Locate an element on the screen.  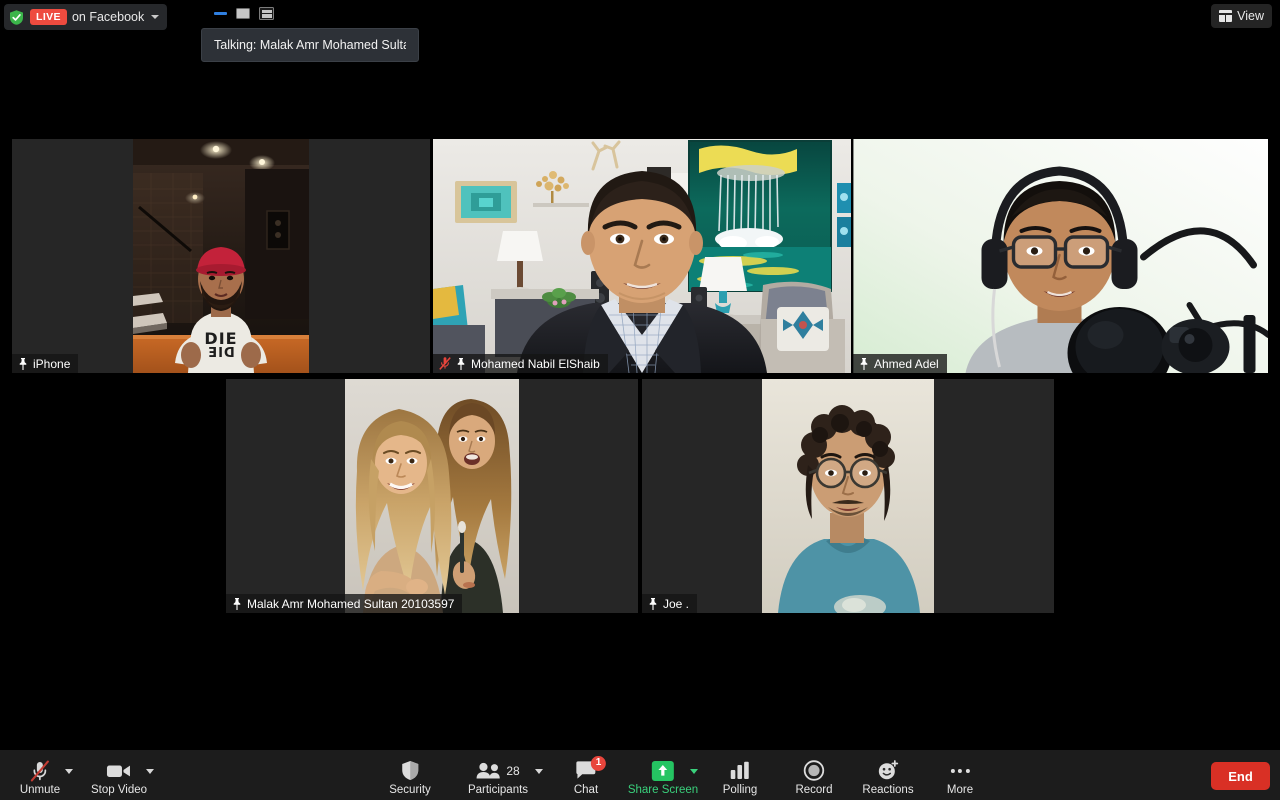
share-screen-button: Share Screen is located at coordinates (663, 778).